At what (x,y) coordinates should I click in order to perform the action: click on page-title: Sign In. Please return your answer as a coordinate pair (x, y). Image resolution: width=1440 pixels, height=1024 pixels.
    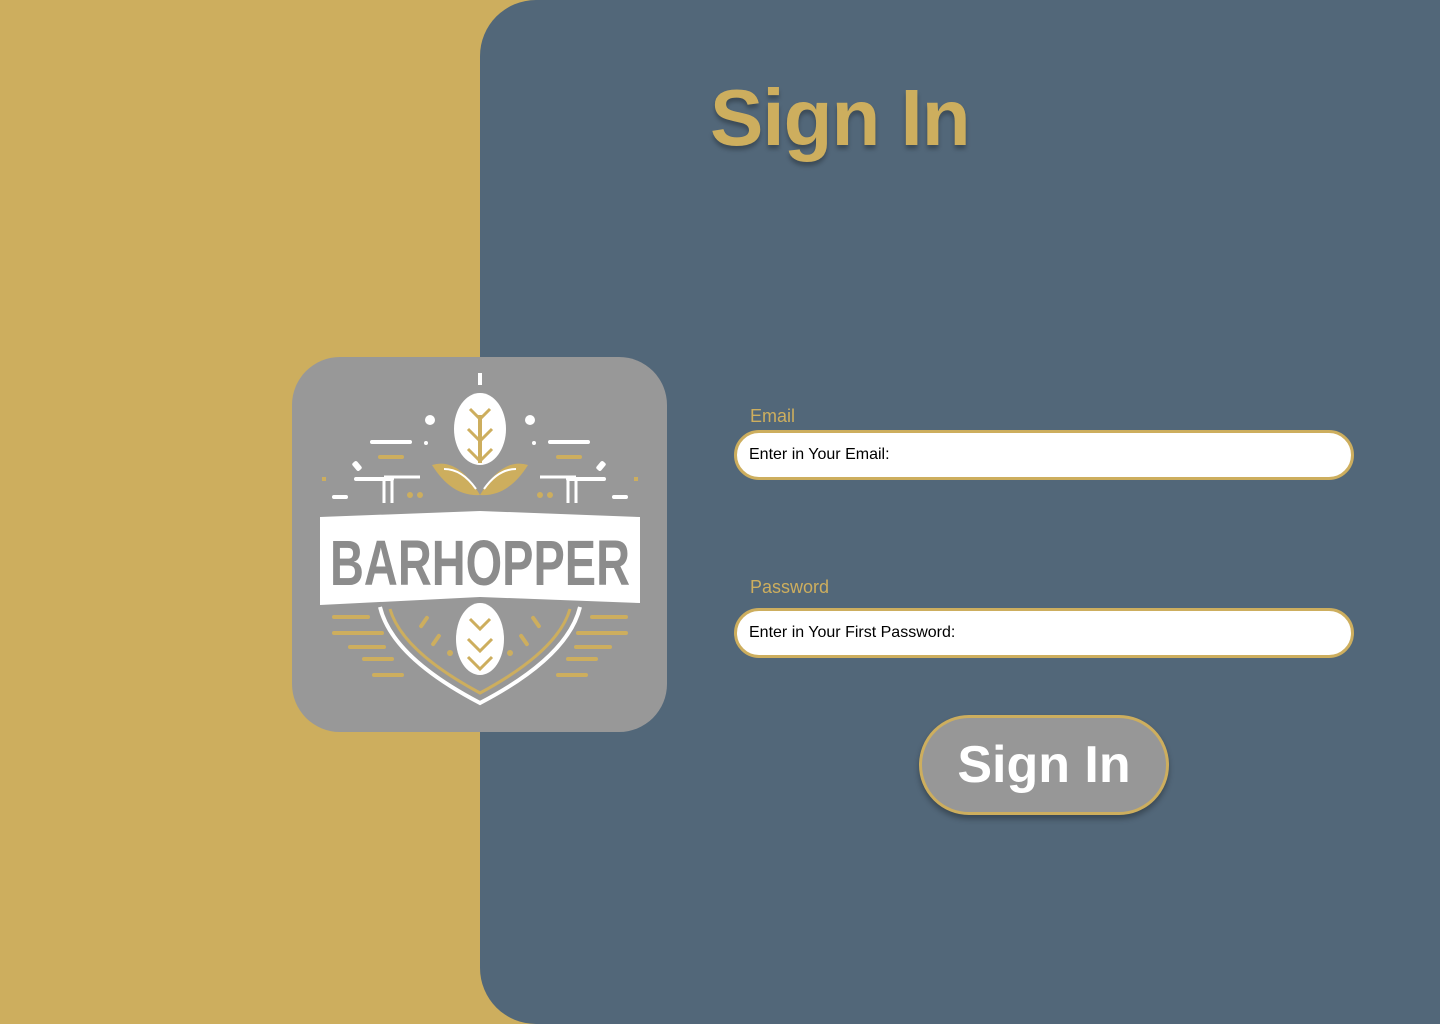
    Looking at the image, I should click on (840, 117).